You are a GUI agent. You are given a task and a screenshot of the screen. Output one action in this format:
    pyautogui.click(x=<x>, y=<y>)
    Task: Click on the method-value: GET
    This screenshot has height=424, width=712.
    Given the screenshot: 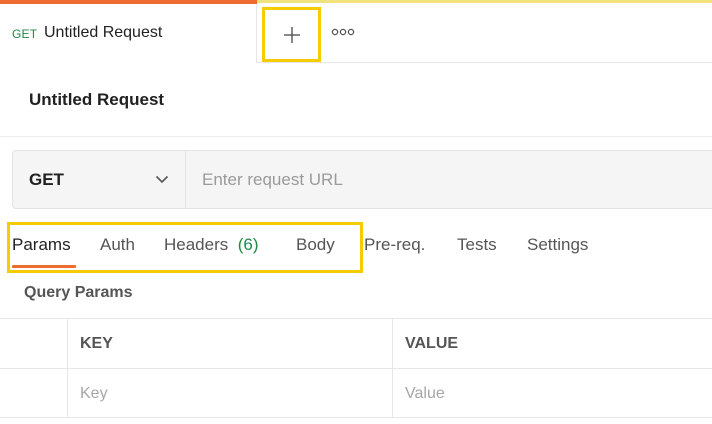 What is the action you would take?
    pyautogui.click(x=46, y=179)
    